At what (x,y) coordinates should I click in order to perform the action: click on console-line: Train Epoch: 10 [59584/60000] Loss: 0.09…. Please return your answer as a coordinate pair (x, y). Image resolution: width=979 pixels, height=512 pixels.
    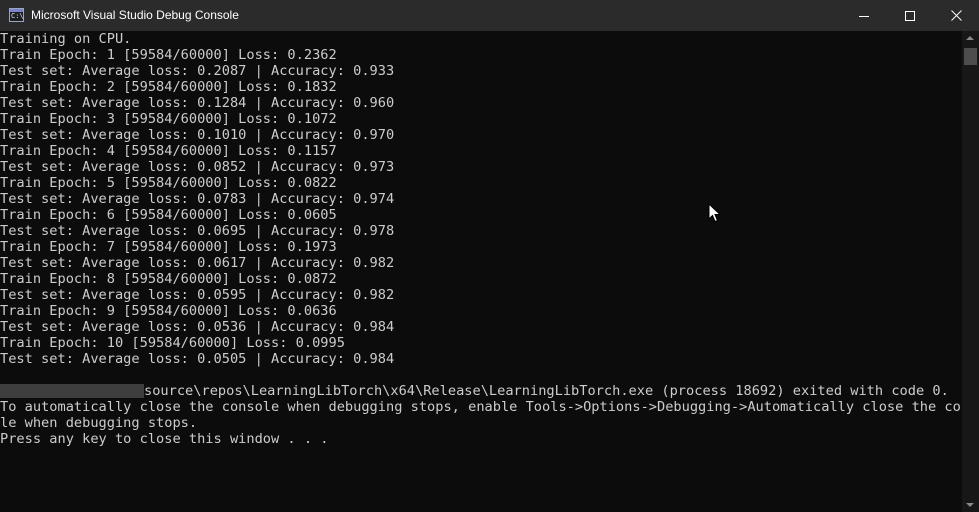
    Looking at the image, I should click on (172, 343).